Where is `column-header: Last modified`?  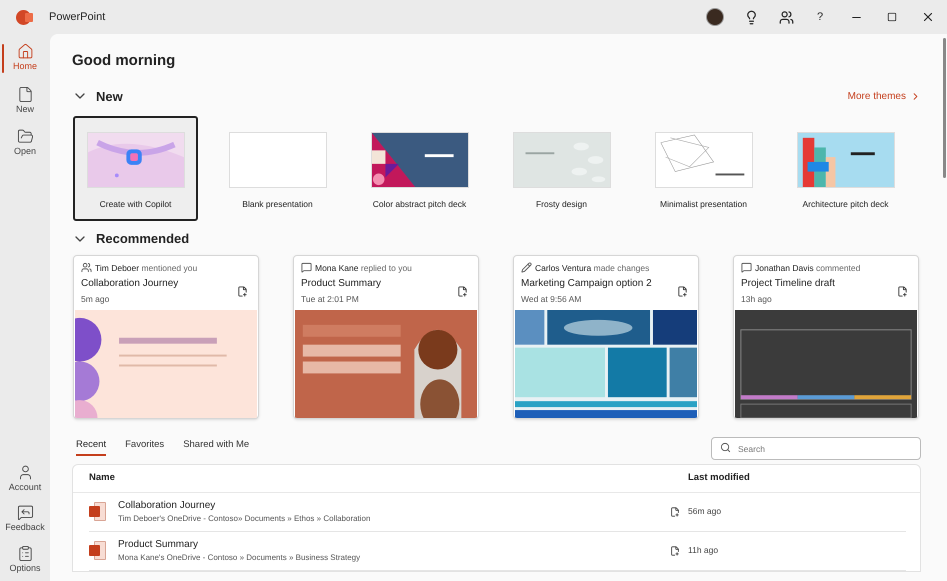
column-header: Last modified is located at coordinates (719, 477).